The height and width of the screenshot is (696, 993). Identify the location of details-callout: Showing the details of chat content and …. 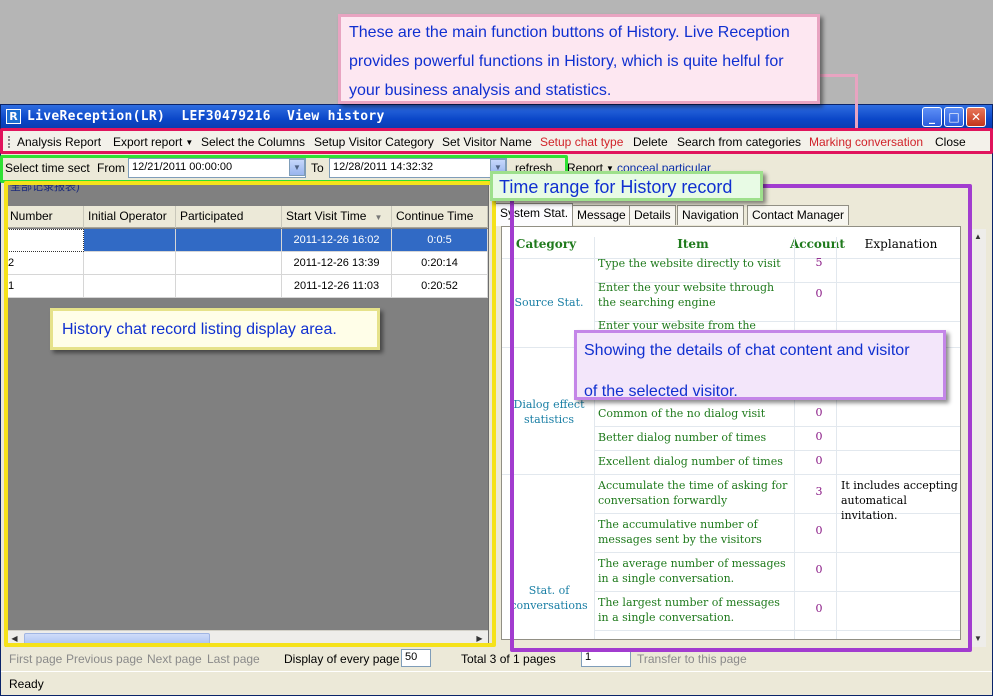
(760, 365).